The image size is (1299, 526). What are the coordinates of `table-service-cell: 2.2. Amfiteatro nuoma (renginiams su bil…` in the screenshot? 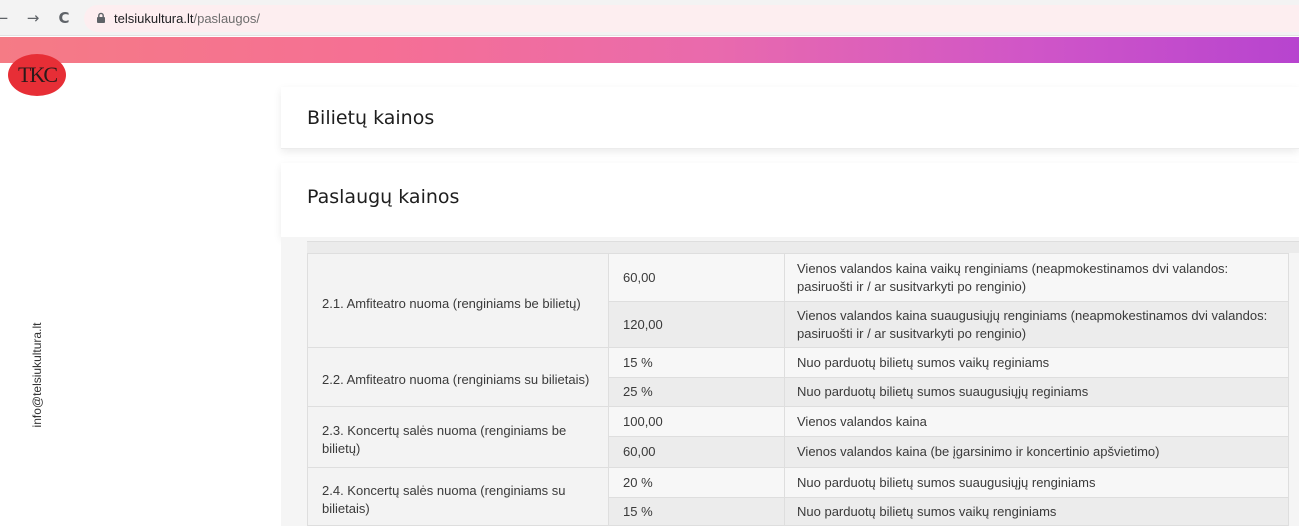 It's located at (458, 377).